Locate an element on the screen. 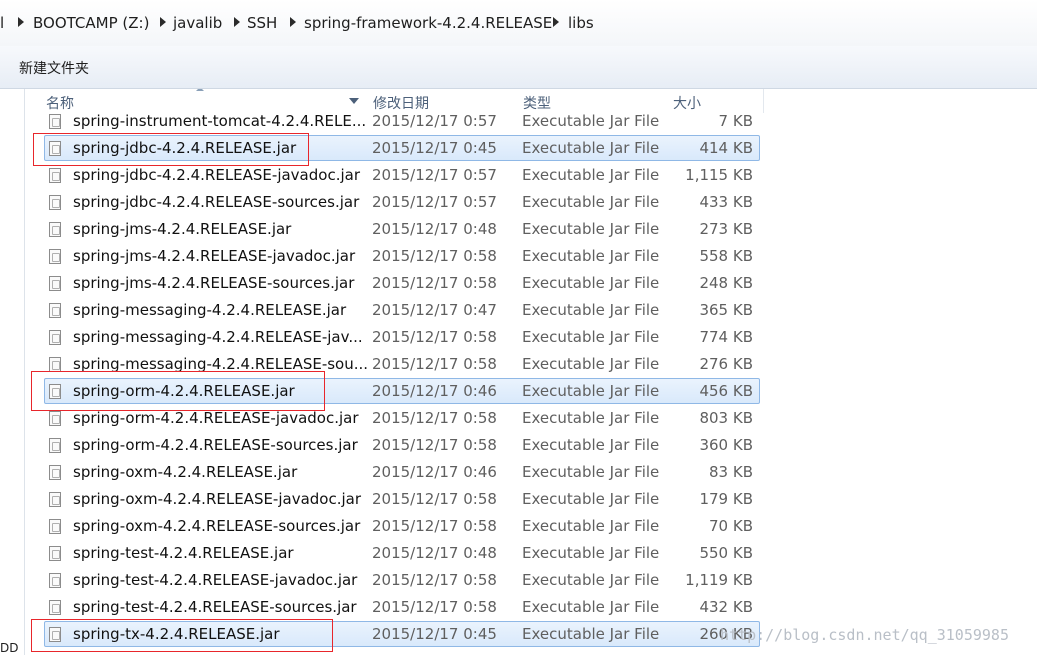 The height and width of the screenshot is (655, 1037). breadcrumb-item-libs: libs is located at coordinates (581, 23).